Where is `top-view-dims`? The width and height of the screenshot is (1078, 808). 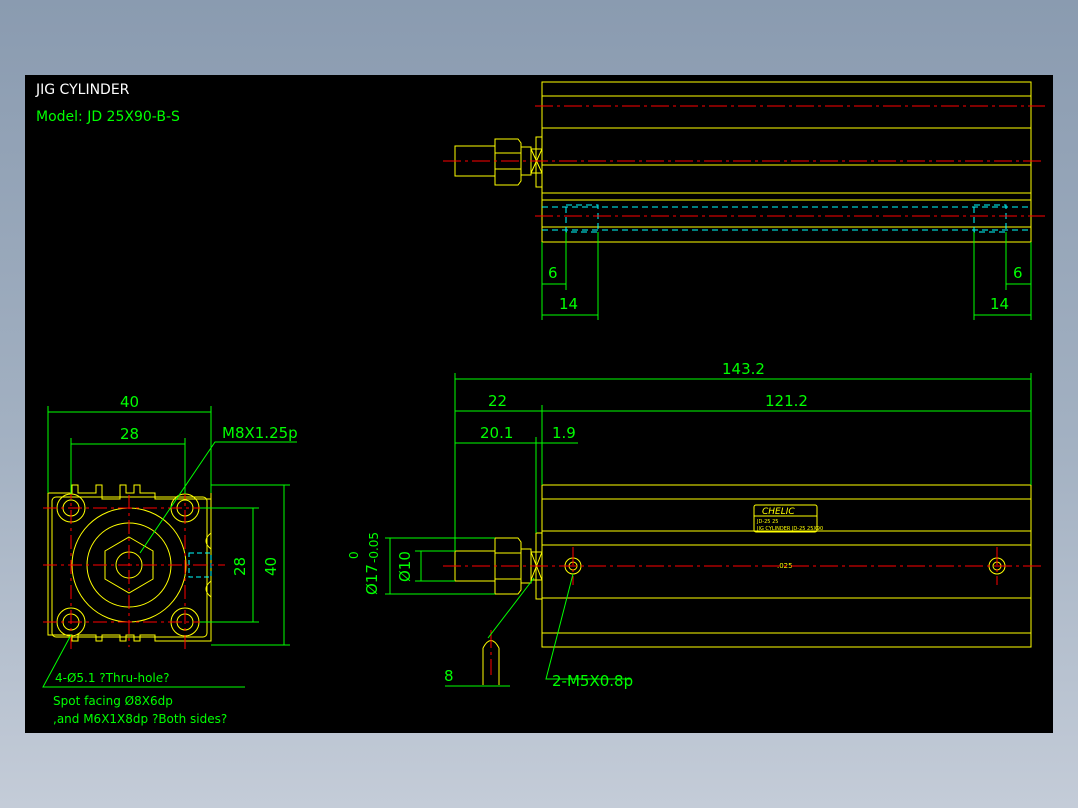
top-view-dims is located at coordinates (786, 276).